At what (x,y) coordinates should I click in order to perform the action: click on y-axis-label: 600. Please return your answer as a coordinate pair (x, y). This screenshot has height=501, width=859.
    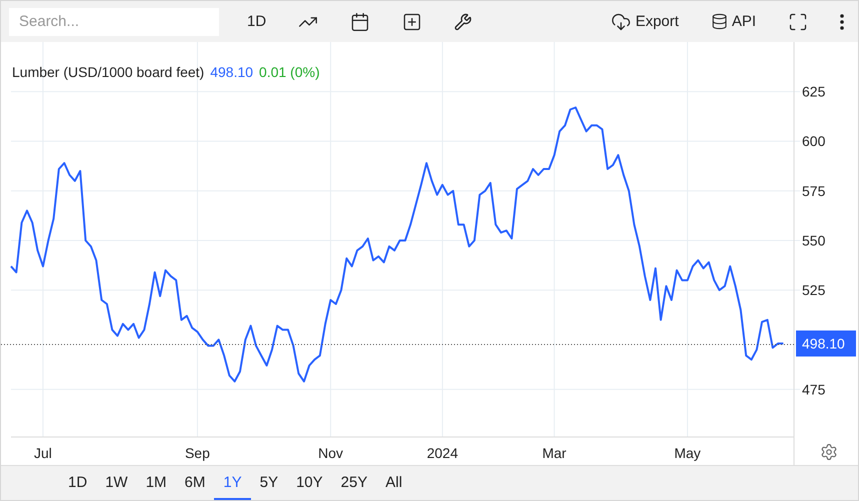
    Looking at the image, I should click on (814, 142).